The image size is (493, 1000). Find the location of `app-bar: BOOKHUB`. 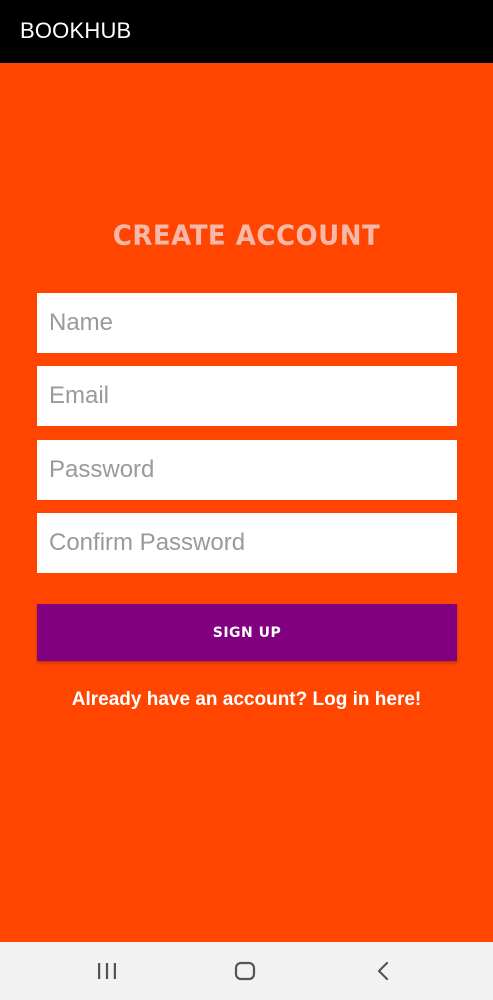

app-bar: BOOKHUB is located at coordinates (246, 31).